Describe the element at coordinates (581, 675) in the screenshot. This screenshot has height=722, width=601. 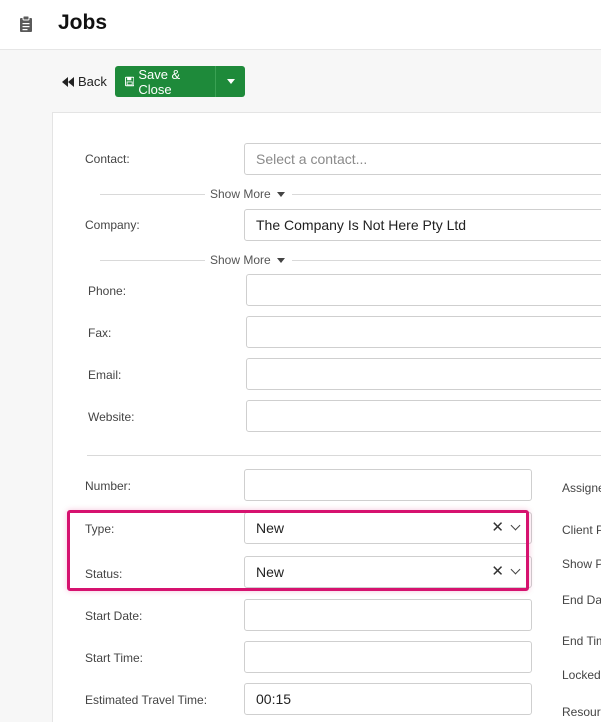
I see `locked-label: Locked:` at that location.